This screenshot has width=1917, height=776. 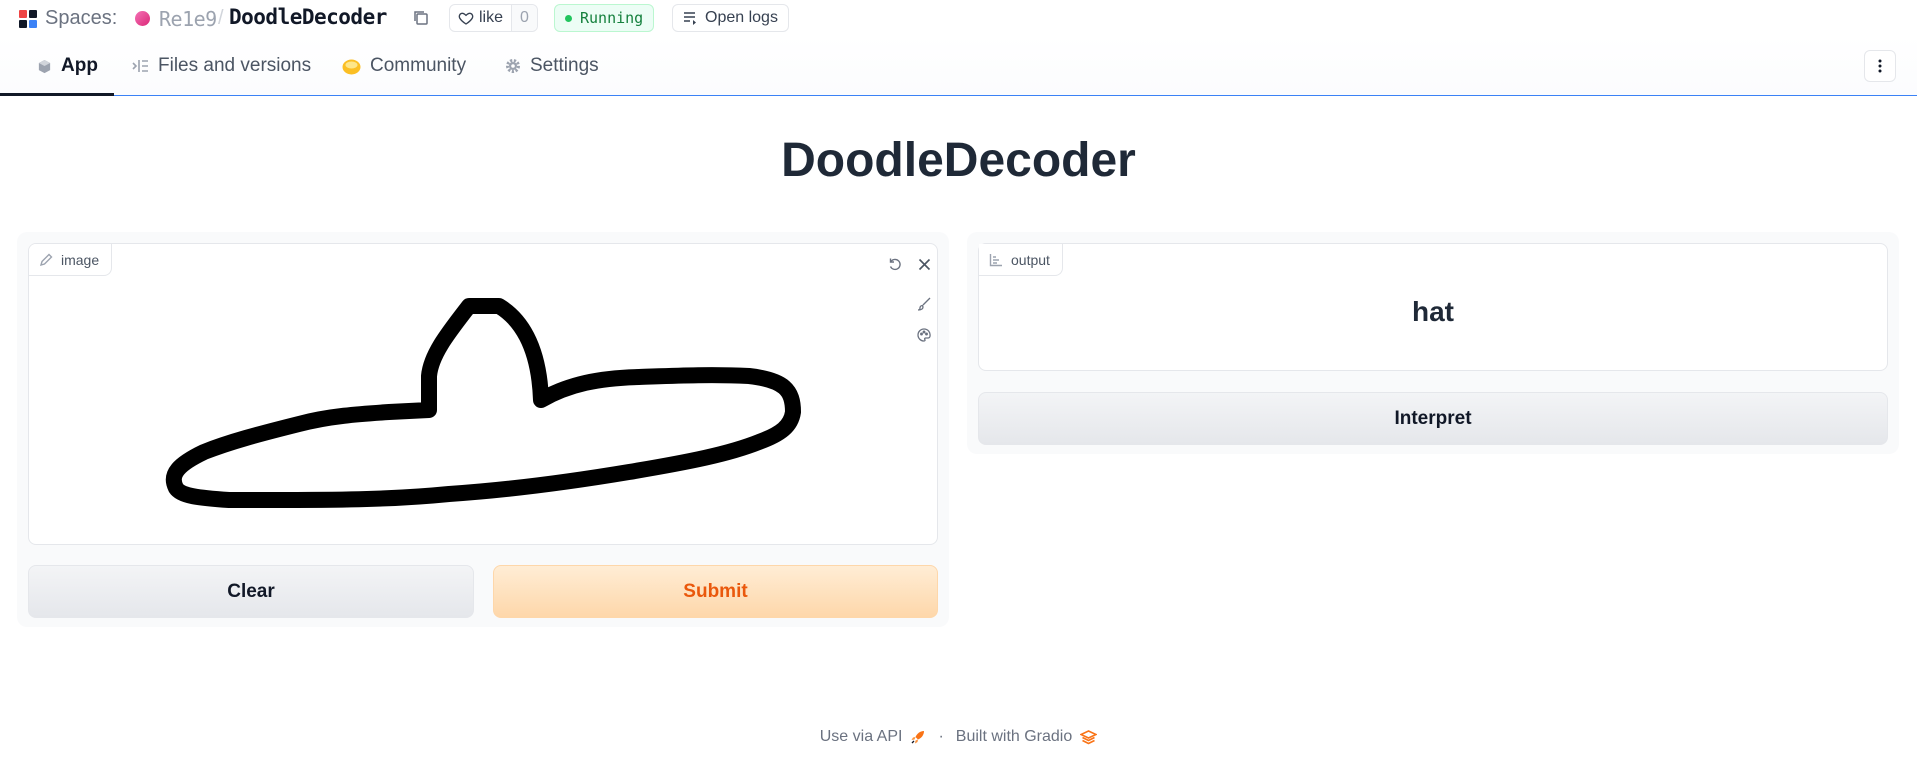 I want to click on submit-button: Submit, so click(x=715, y=591).